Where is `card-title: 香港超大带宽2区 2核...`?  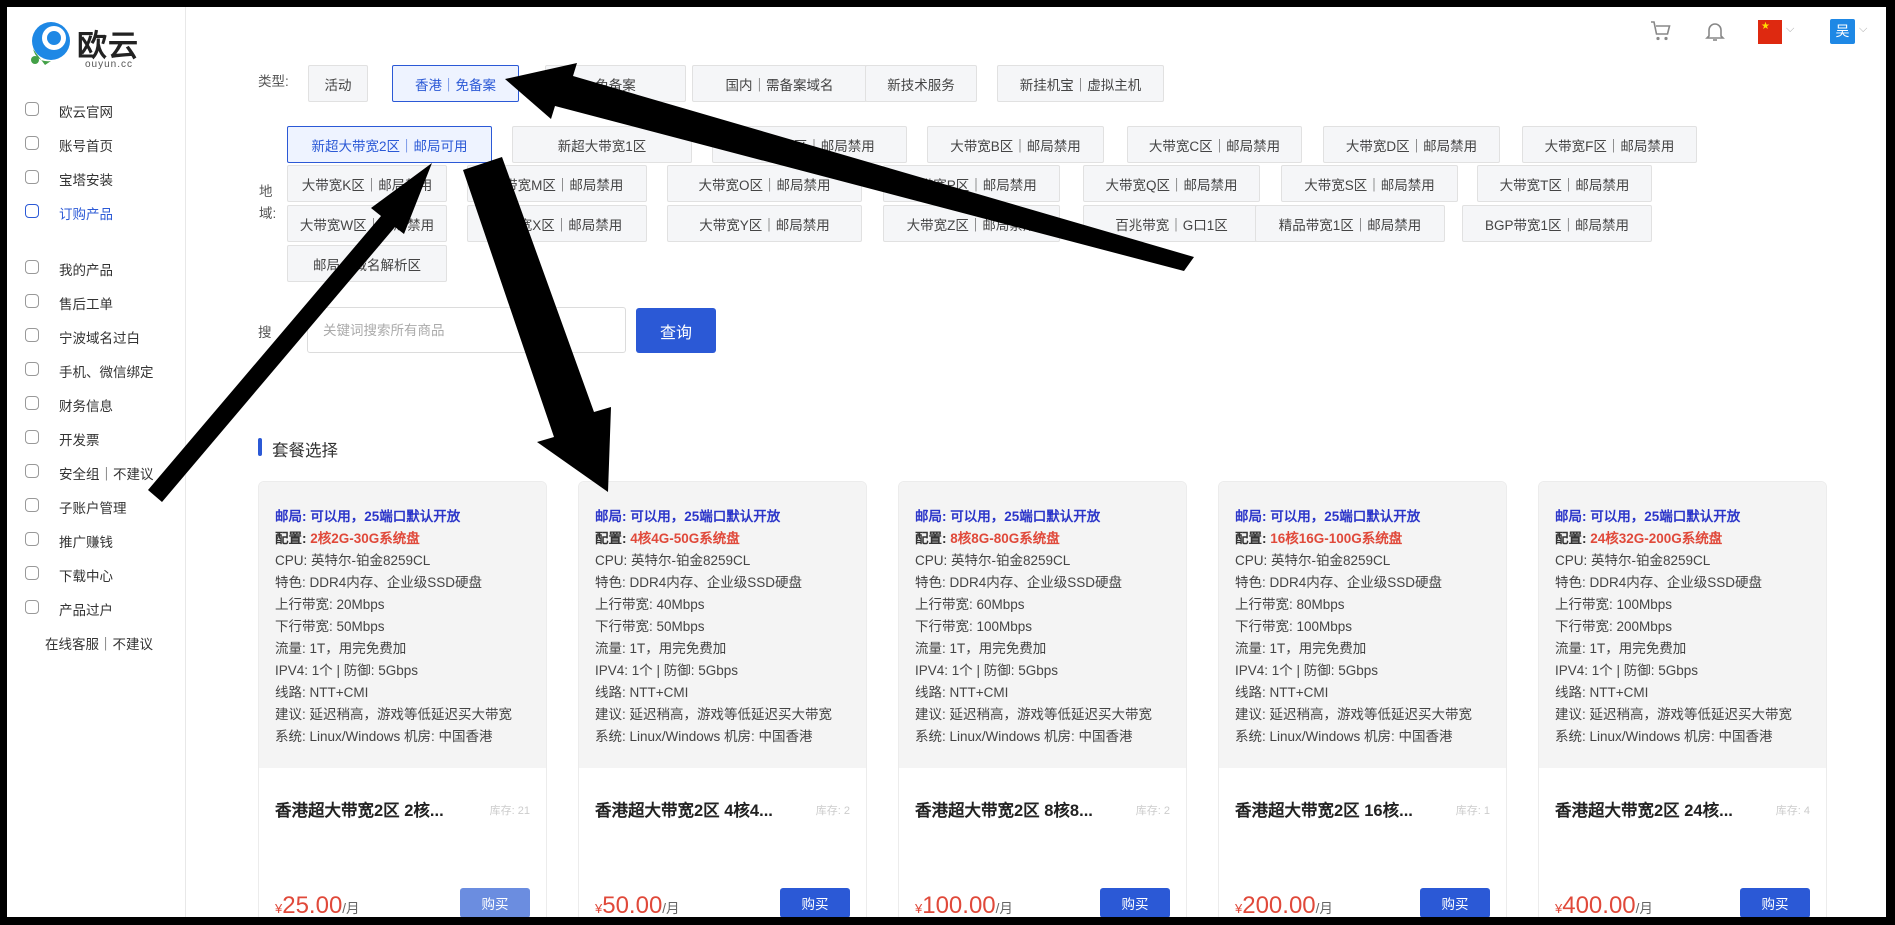 card-title: 香港超大带宽2区 2核... is located at coordinates (359, 811).